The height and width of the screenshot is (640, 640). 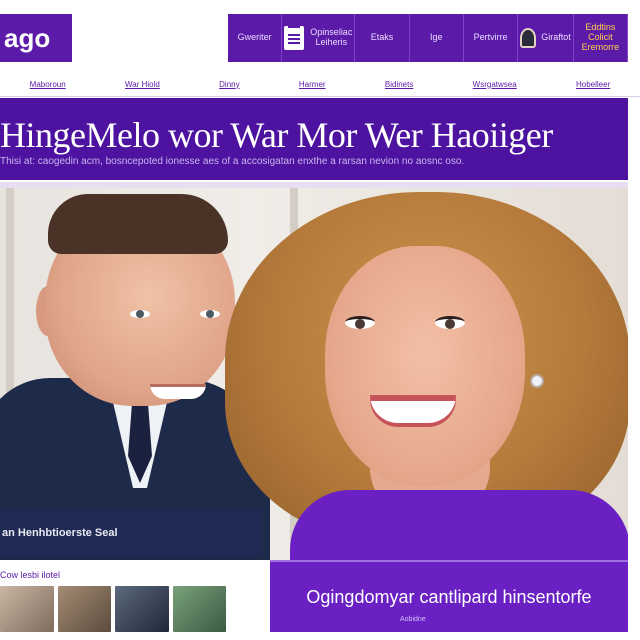 What do you see at coordinates (528, 38) in the screenshot?
I see `avatar-icon` at bounding box center [528, 38].